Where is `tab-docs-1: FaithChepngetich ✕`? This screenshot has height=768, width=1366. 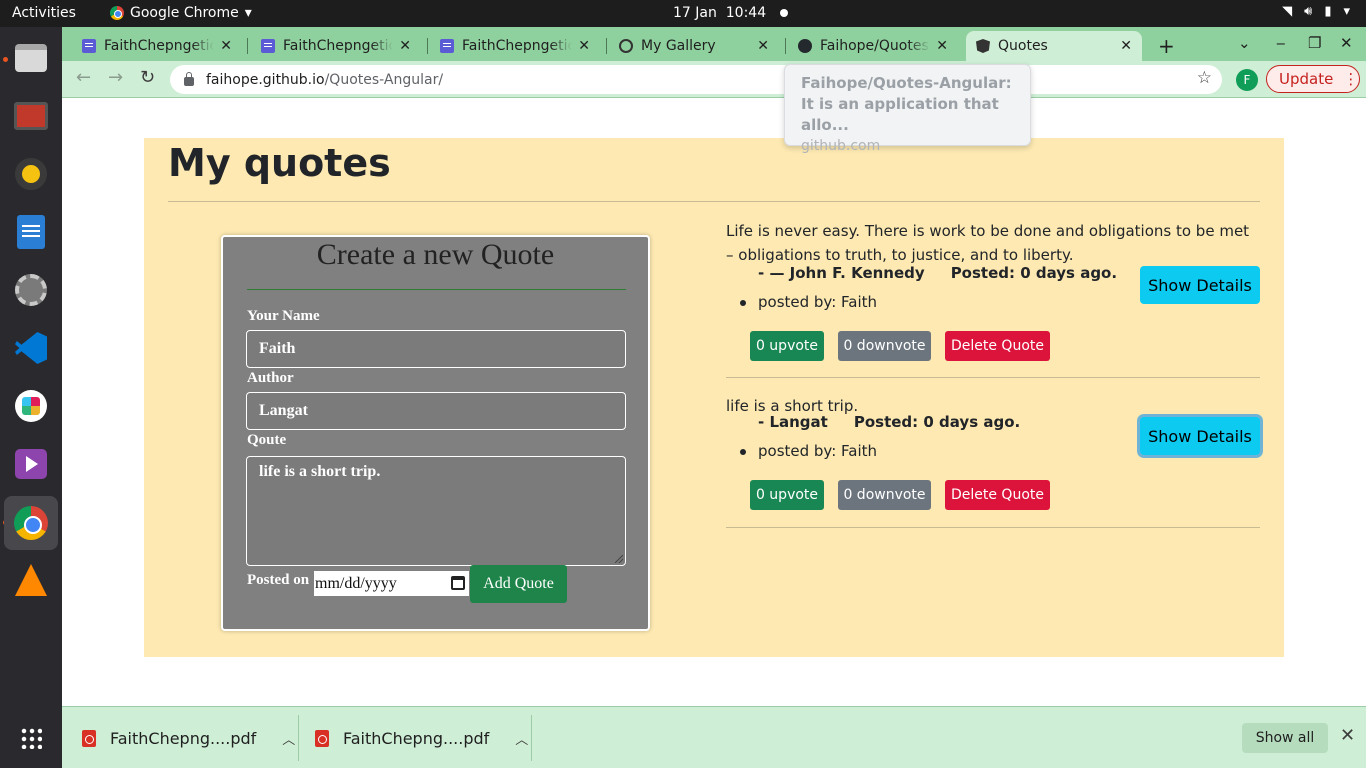 tab-docs-1: FaithChepngetich ✕ is located at coordinates (157, 46).